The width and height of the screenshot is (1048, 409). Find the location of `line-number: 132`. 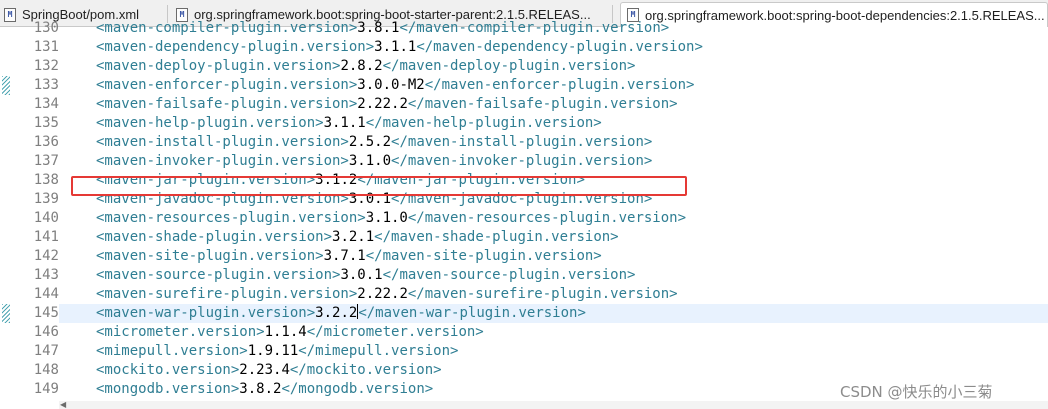

line-number: 132 is located at coordinates (46, 66).